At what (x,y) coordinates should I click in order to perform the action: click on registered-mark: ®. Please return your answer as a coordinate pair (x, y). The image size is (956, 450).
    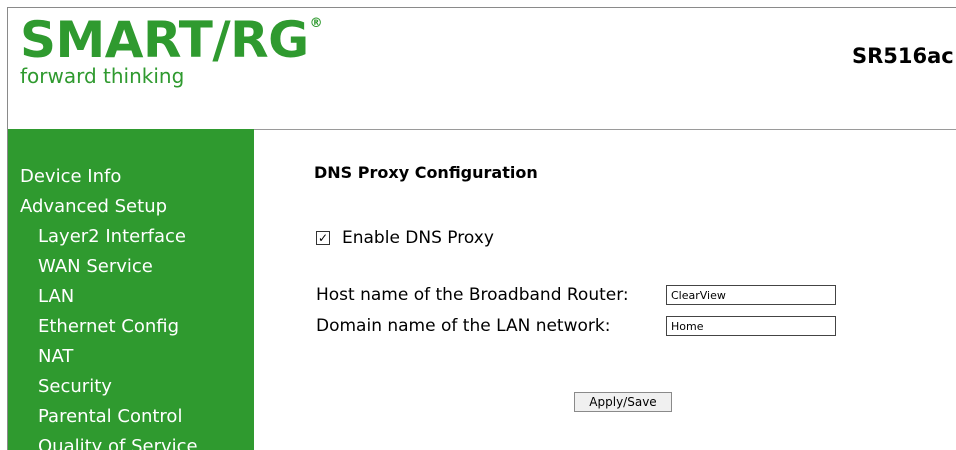
    Looking at the image, I should click on (316, 23).